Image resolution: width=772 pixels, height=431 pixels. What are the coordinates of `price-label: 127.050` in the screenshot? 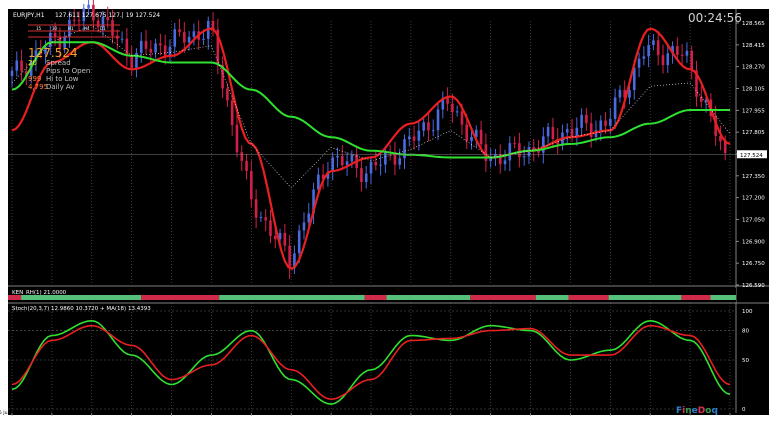 It's located at (753, 221).